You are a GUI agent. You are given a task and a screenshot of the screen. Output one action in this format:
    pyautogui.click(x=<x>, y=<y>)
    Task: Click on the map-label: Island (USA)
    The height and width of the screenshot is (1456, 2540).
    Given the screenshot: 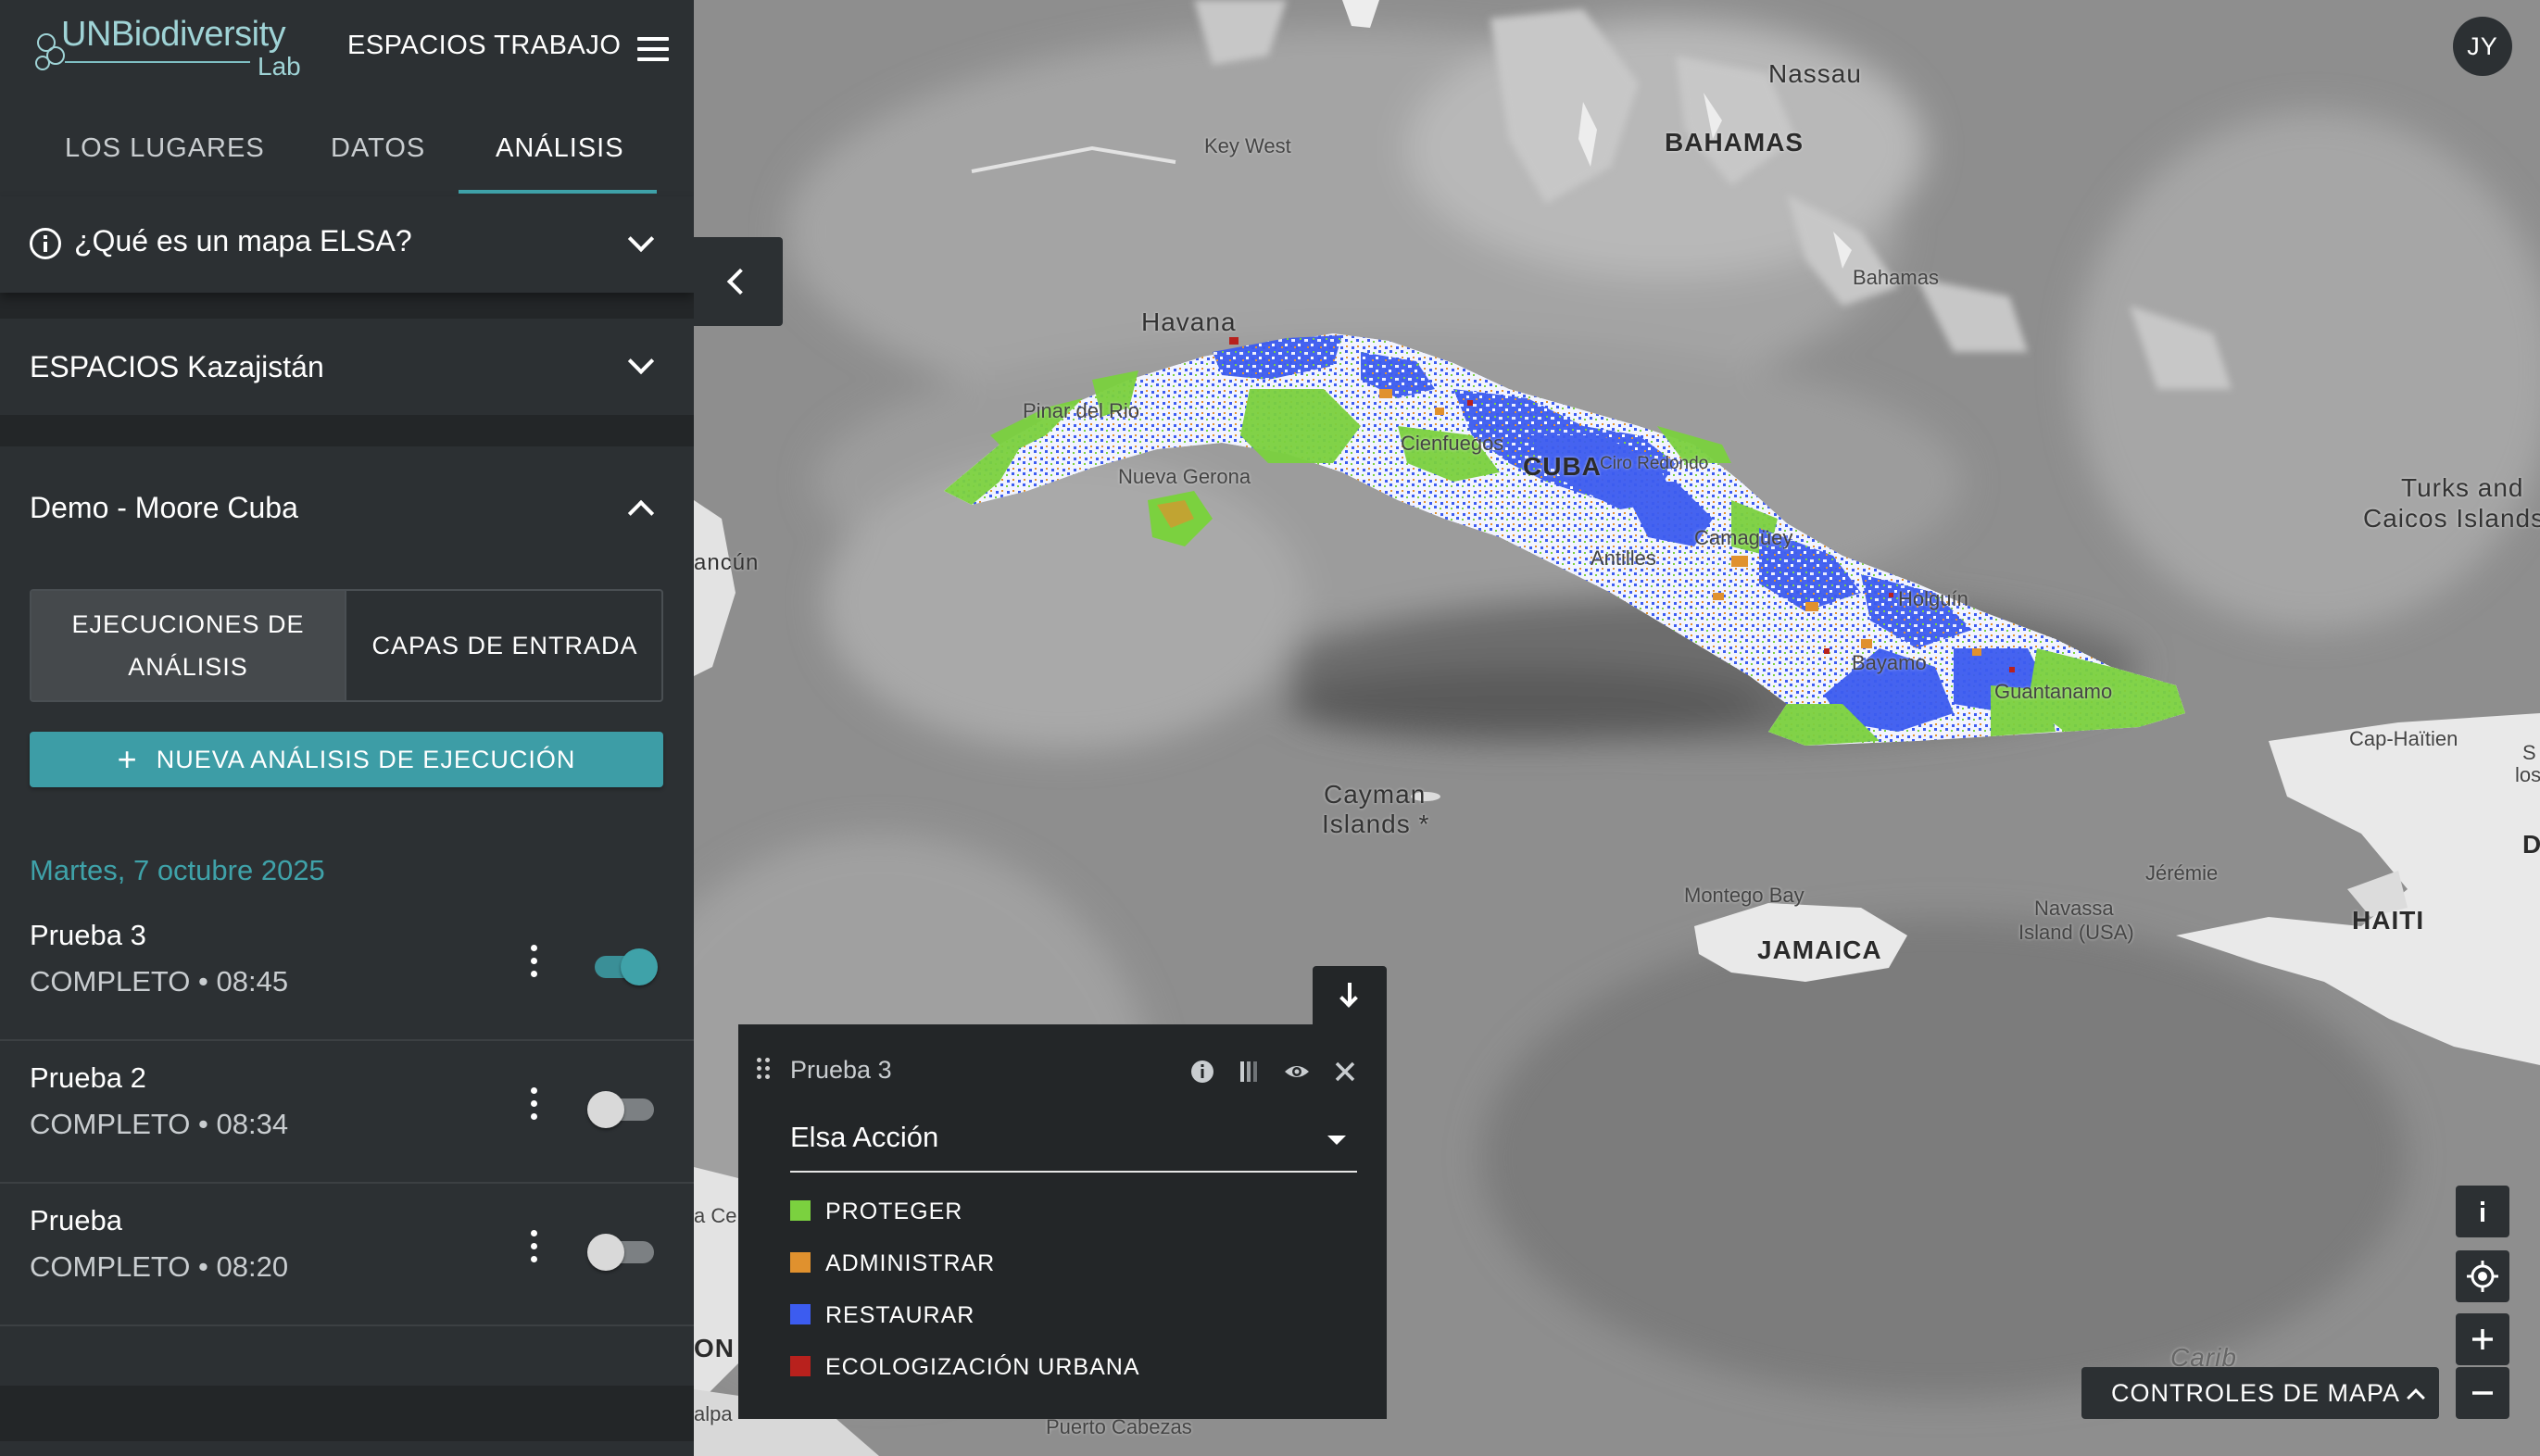 What is the action you would take?
    pyautogui.click(x=2076, y=932)
    